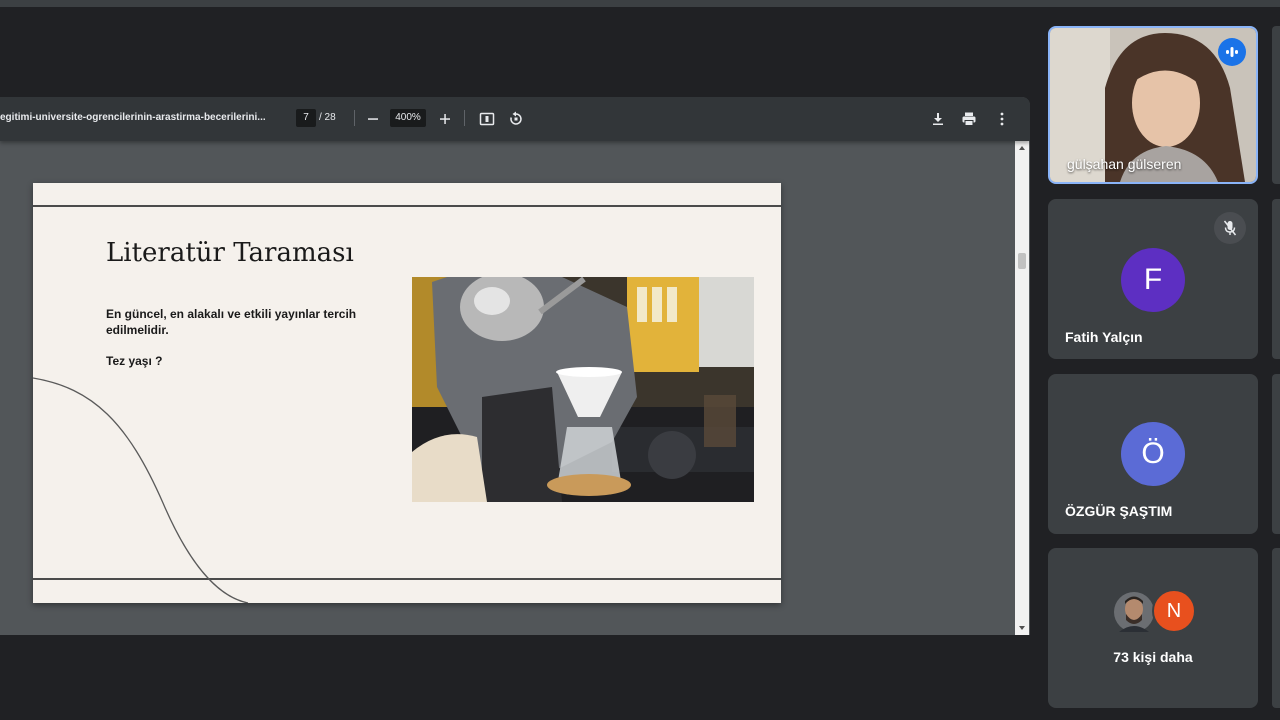  I want to click on participant-tile-fatih: F Fatih Yalçın, so click(1153, 279).